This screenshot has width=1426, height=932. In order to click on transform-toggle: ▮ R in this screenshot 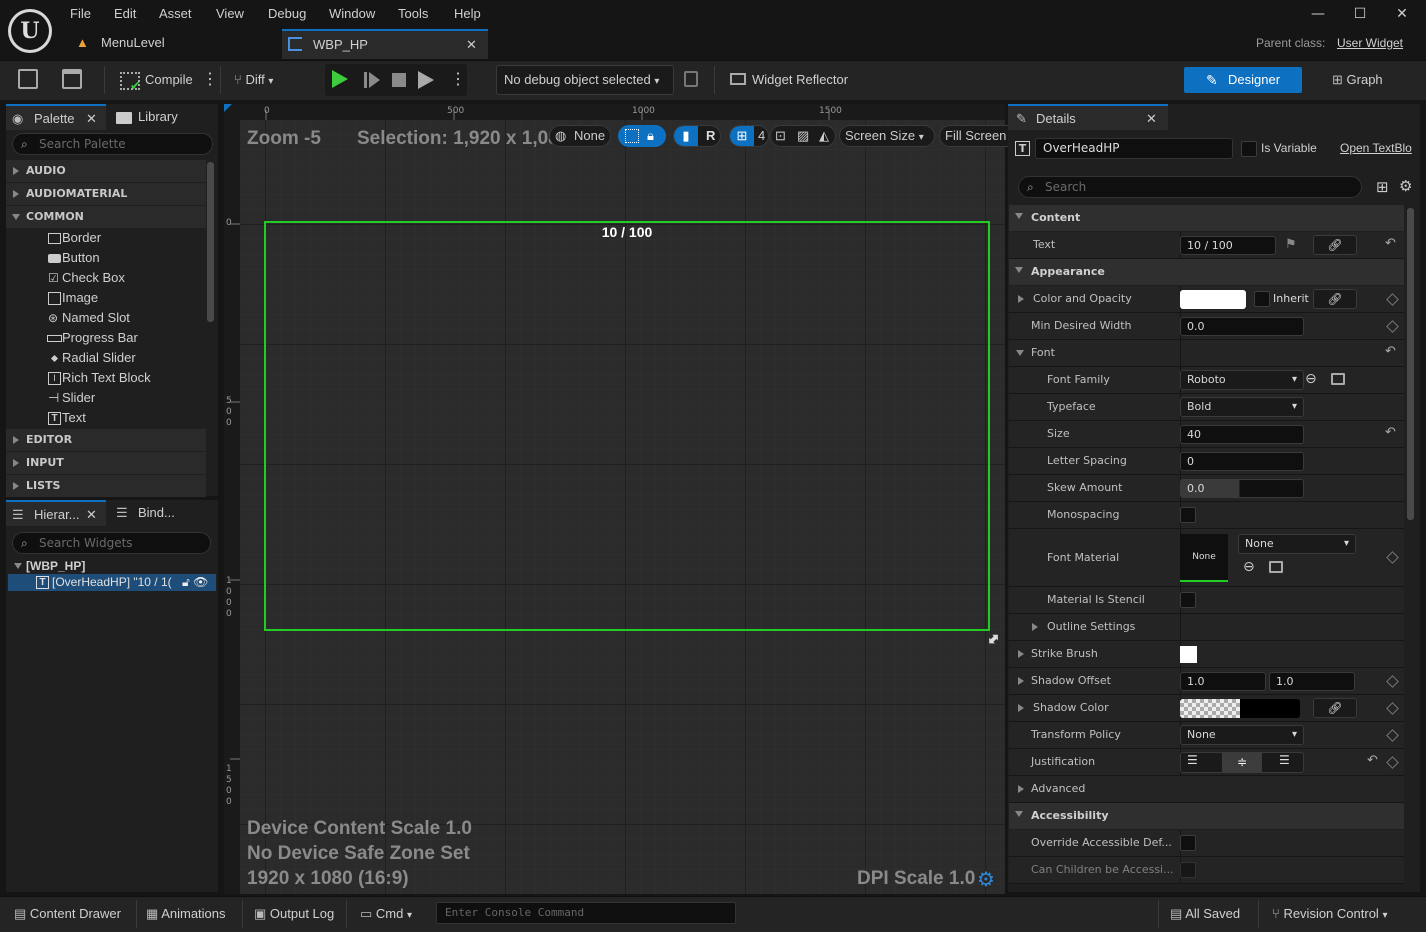, I will do `click(697, 136)`.